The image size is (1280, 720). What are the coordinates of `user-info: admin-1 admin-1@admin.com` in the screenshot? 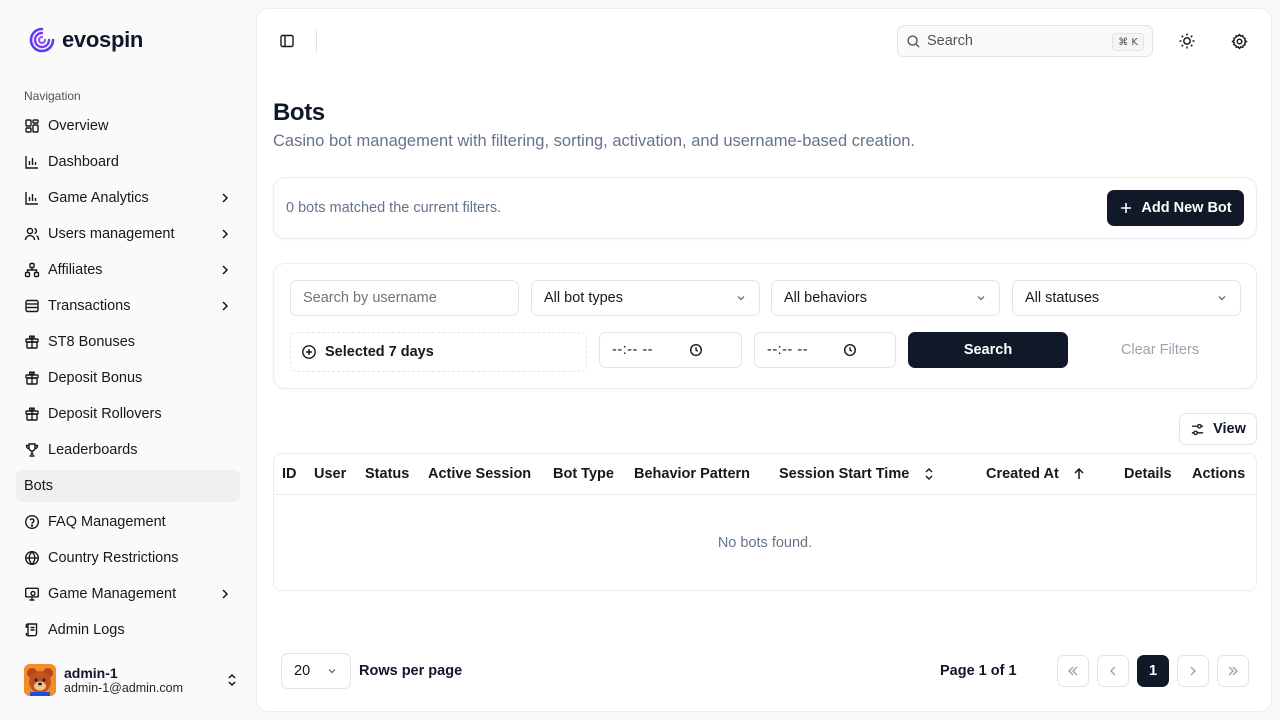 It's located at (144, 680).